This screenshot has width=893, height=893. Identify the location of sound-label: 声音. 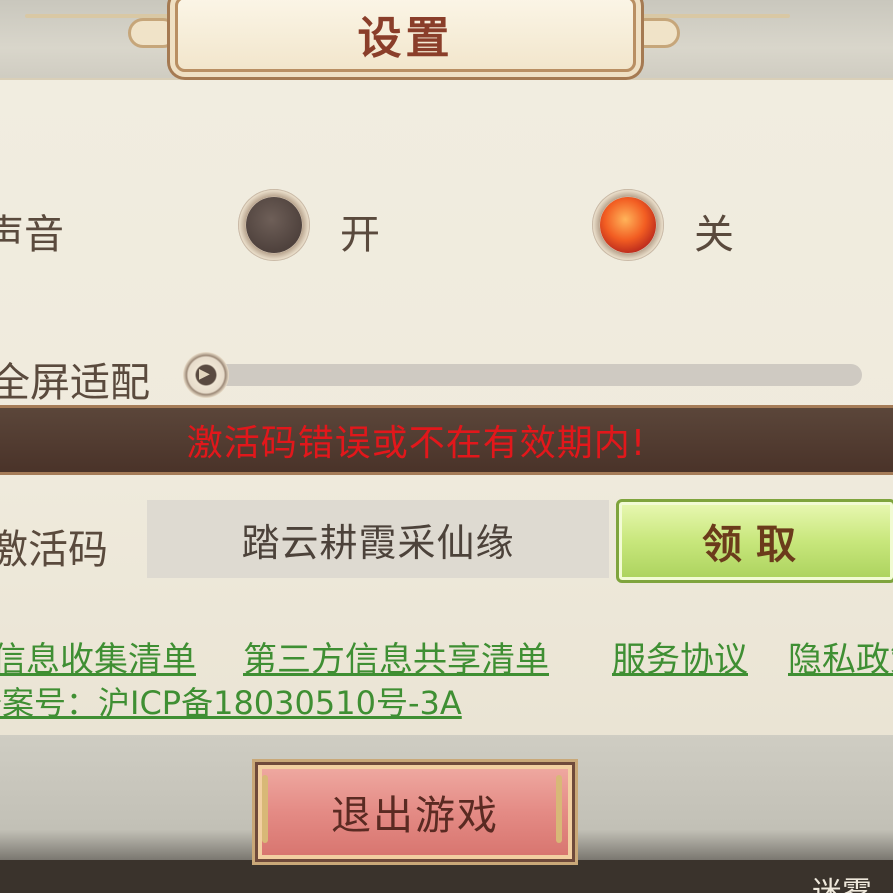
(32, 235).